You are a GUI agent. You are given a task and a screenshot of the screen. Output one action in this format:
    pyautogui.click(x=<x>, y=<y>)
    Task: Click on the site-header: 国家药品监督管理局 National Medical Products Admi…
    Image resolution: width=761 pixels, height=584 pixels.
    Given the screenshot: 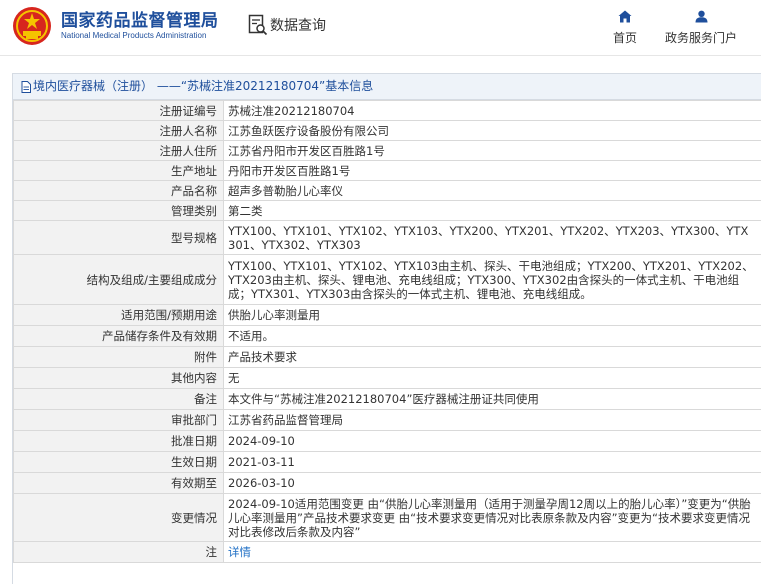 What is the action you would take?
    pyautogui.click(x=380, y=28)
    